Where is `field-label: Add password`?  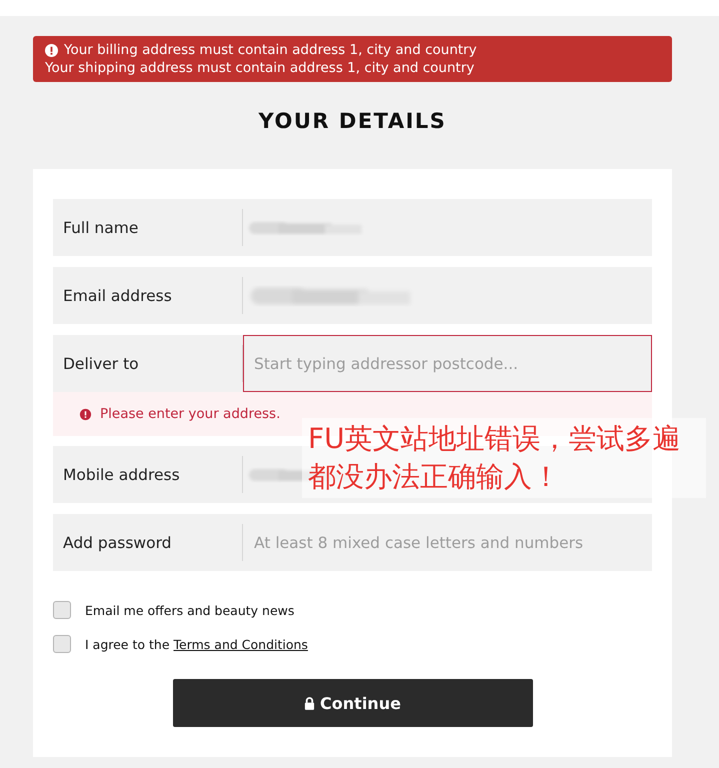
field-label: Add password is located at coordinates (148, 542).